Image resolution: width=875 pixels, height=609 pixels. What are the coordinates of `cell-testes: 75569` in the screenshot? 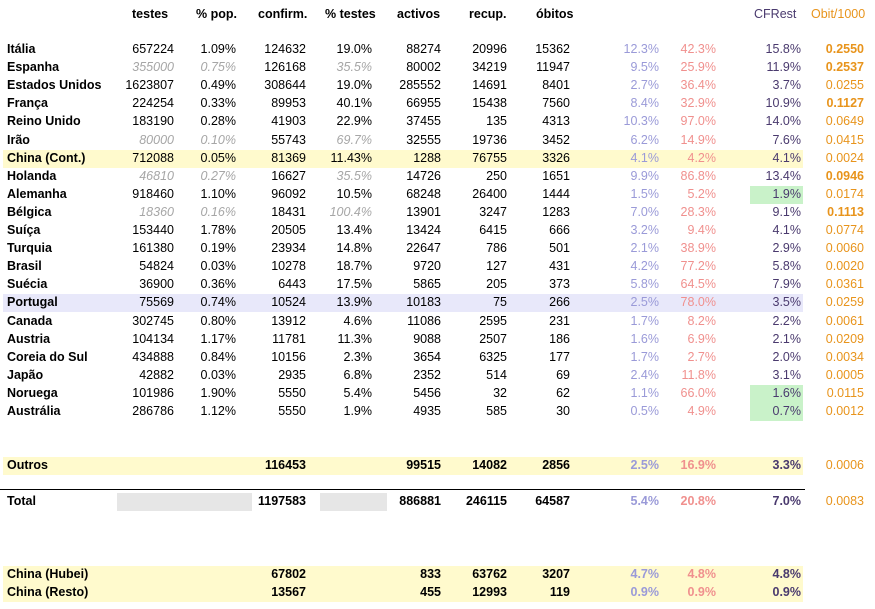 It's located at (156, 302).